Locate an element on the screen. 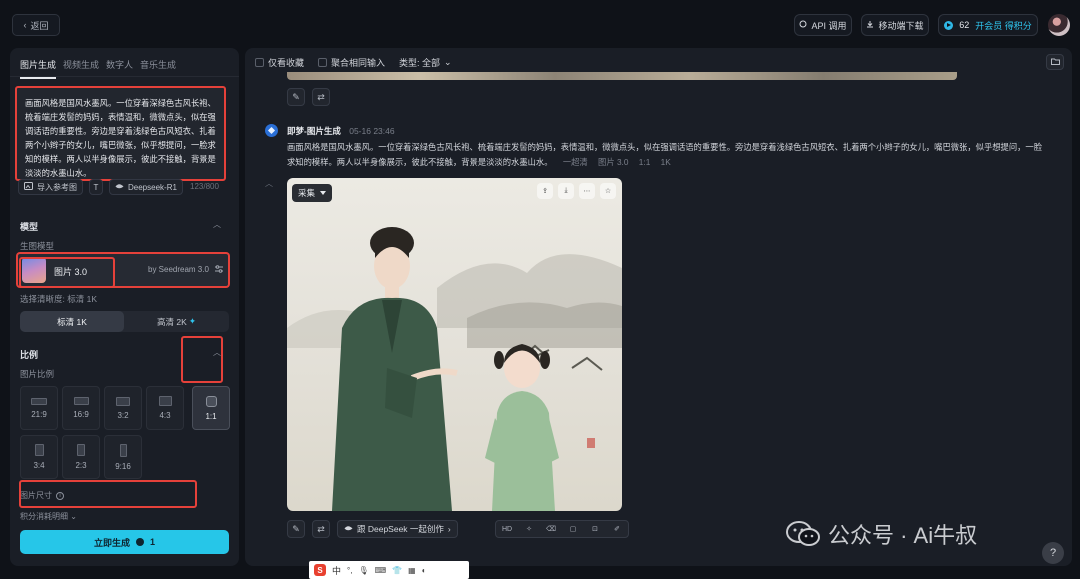 Image resolution: width=1080 pixels, height=579 pixels. back-label: 返回 is located at coordinates (39, 25).